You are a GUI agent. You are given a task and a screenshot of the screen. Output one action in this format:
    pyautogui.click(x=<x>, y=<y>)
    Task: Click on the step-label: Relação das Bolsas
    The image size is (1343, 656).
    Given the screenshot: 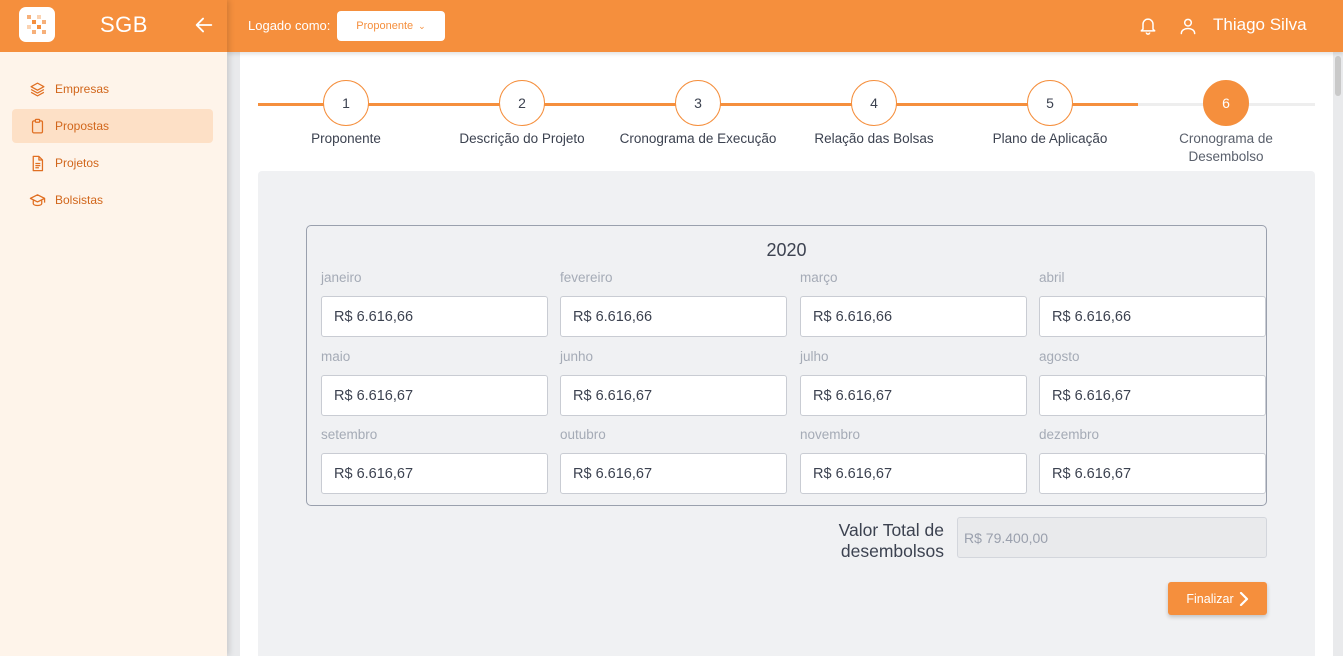 What is the action you would take?
    pyautogui.click(x=874, y=138)
    